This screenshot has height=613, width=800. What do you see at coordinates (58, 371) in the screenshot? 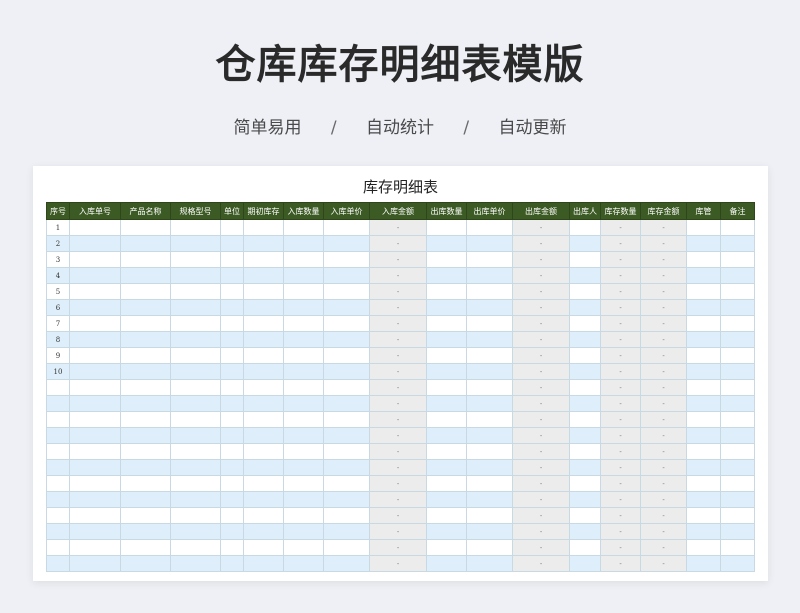
I see `serial-number-cell: 10` at bounding box center [58, 371].